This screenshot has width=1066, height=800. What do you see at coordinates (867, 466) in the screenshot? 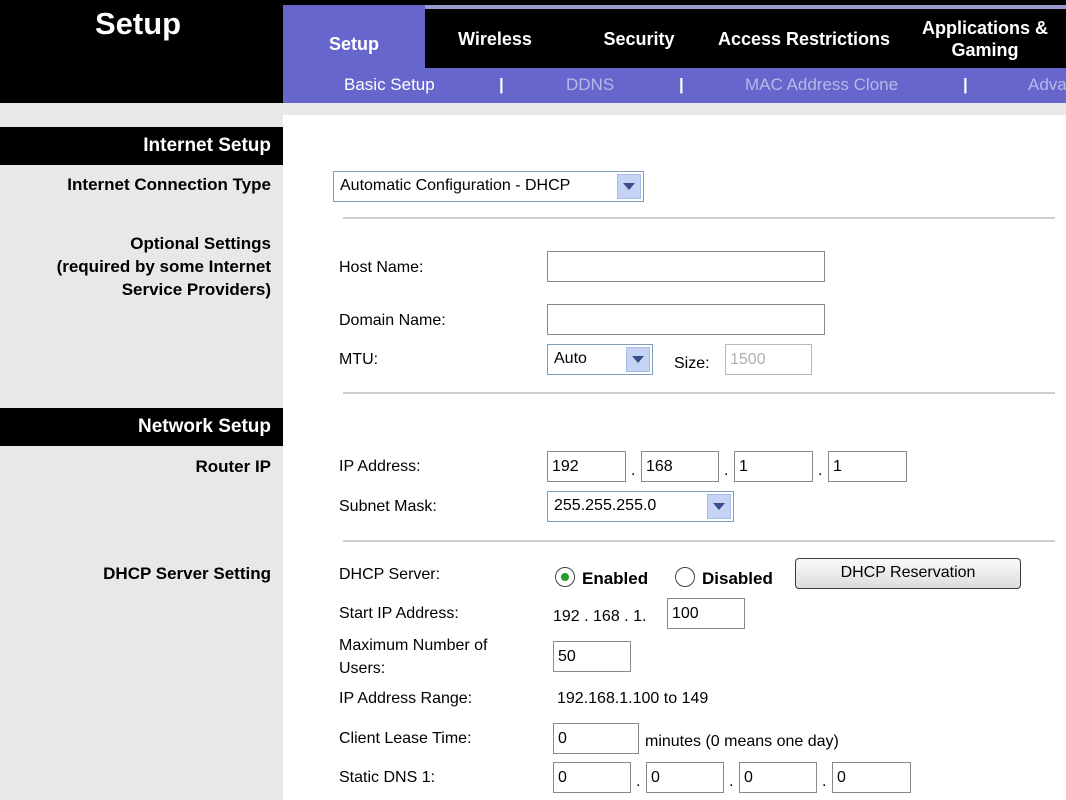
I see `ip-octet-4-input` at bounding box center [867, 466].